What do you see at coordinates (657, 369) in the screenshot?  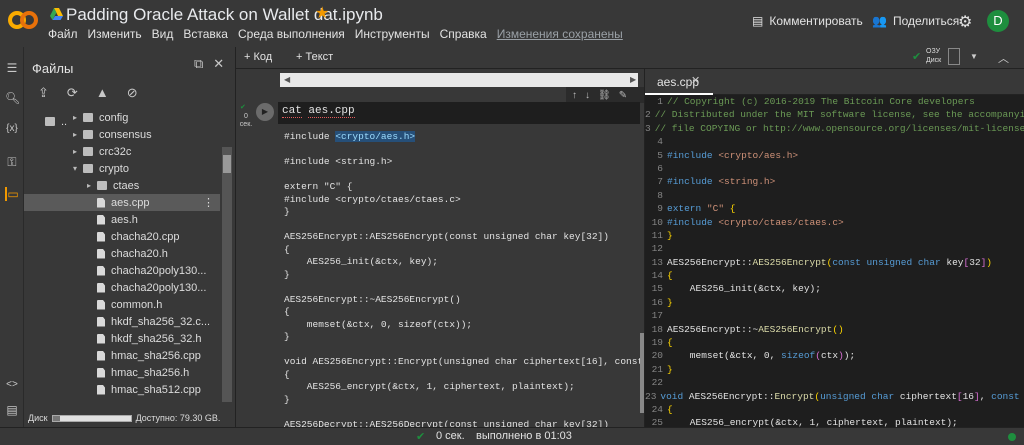 I see `line-number: 21` at bounding box center [657, 369].